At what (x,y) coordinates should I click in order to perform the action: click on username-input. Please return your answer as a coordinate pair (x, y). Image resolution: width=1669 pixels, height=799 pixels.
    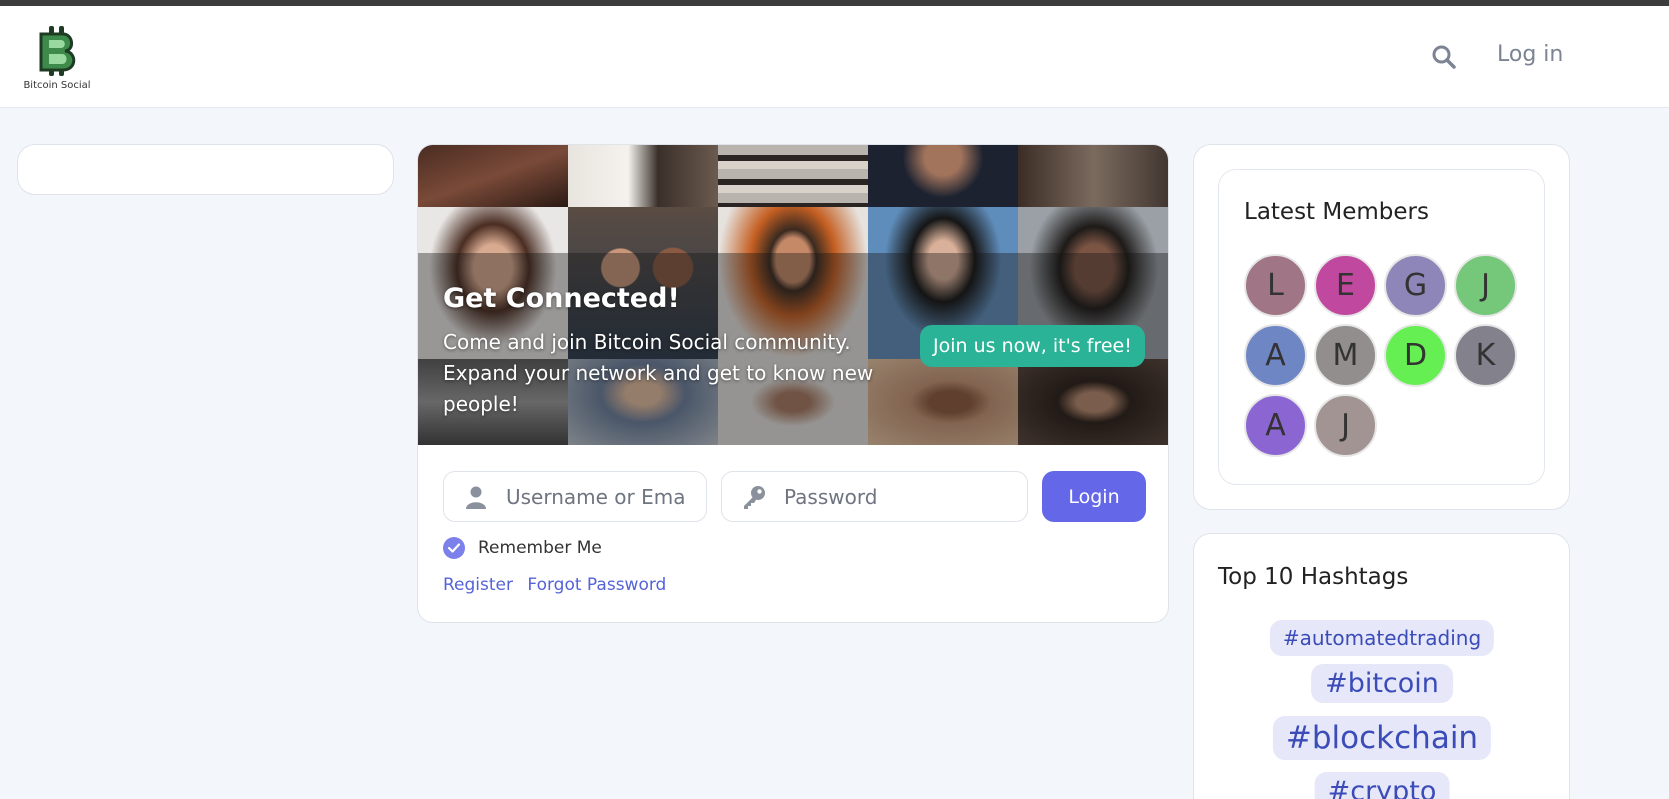
    Looking at the image, I should click on (596, 496).